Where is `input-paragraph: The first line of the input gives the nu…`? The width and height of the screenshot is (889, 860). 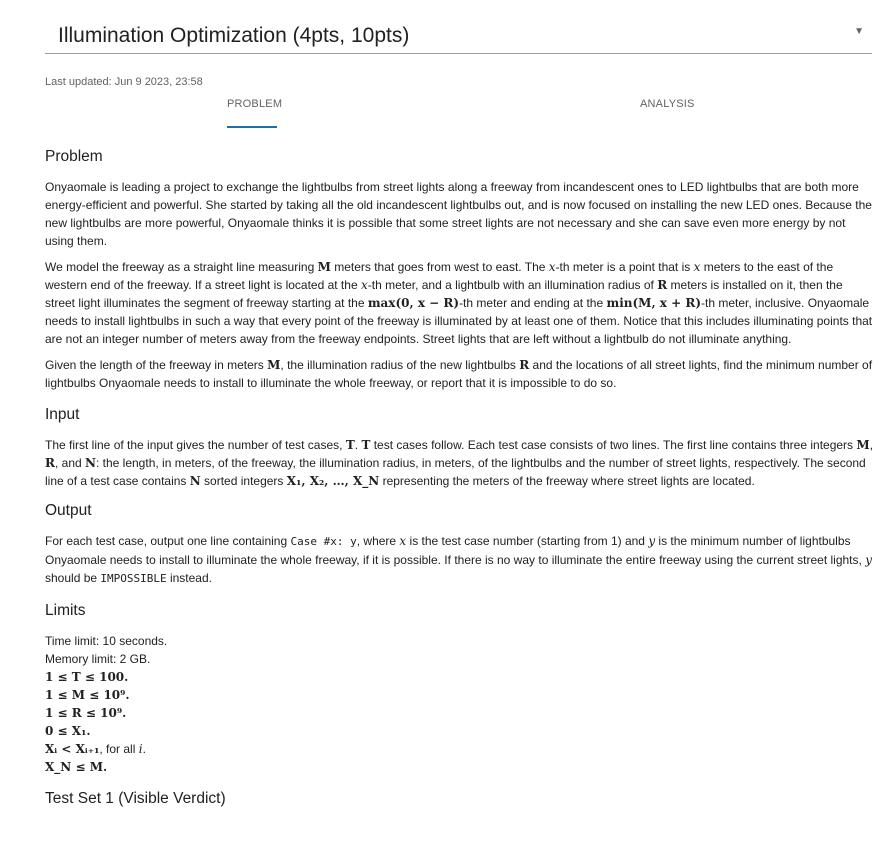 input-paragraph: The first line of the input gives the nu… is located at coordinates (459, 463).